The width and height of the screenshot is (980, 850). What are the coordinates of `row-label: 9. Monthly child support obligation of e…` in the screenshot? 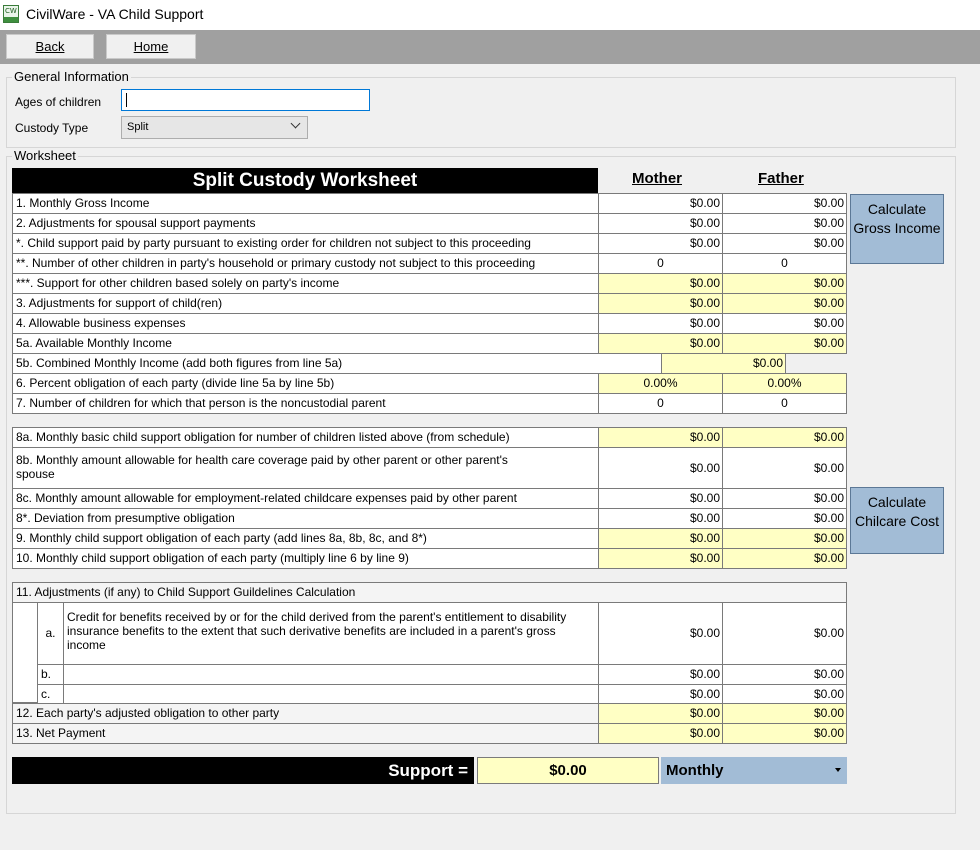 It's located at (305, 538).